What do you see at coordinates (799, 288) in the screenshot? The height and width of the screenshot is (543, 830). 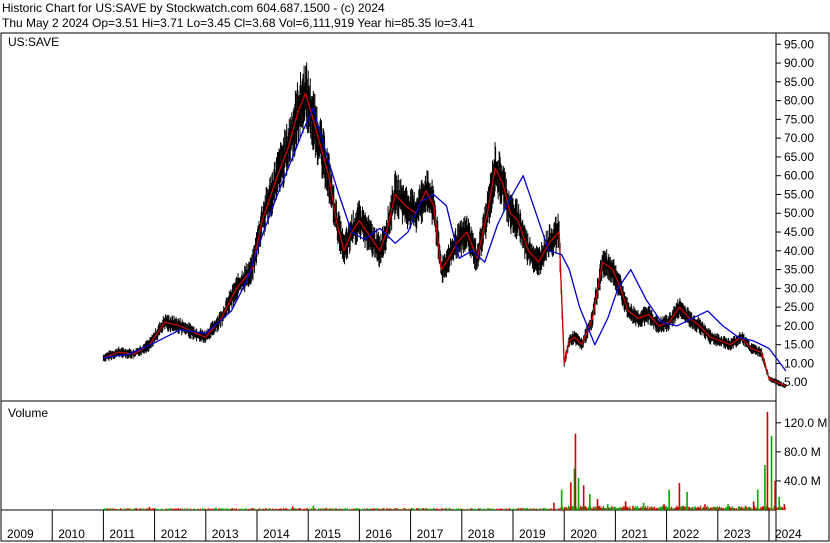 I see `price-tick-label: 30.00` at bounding box center [799, 288].